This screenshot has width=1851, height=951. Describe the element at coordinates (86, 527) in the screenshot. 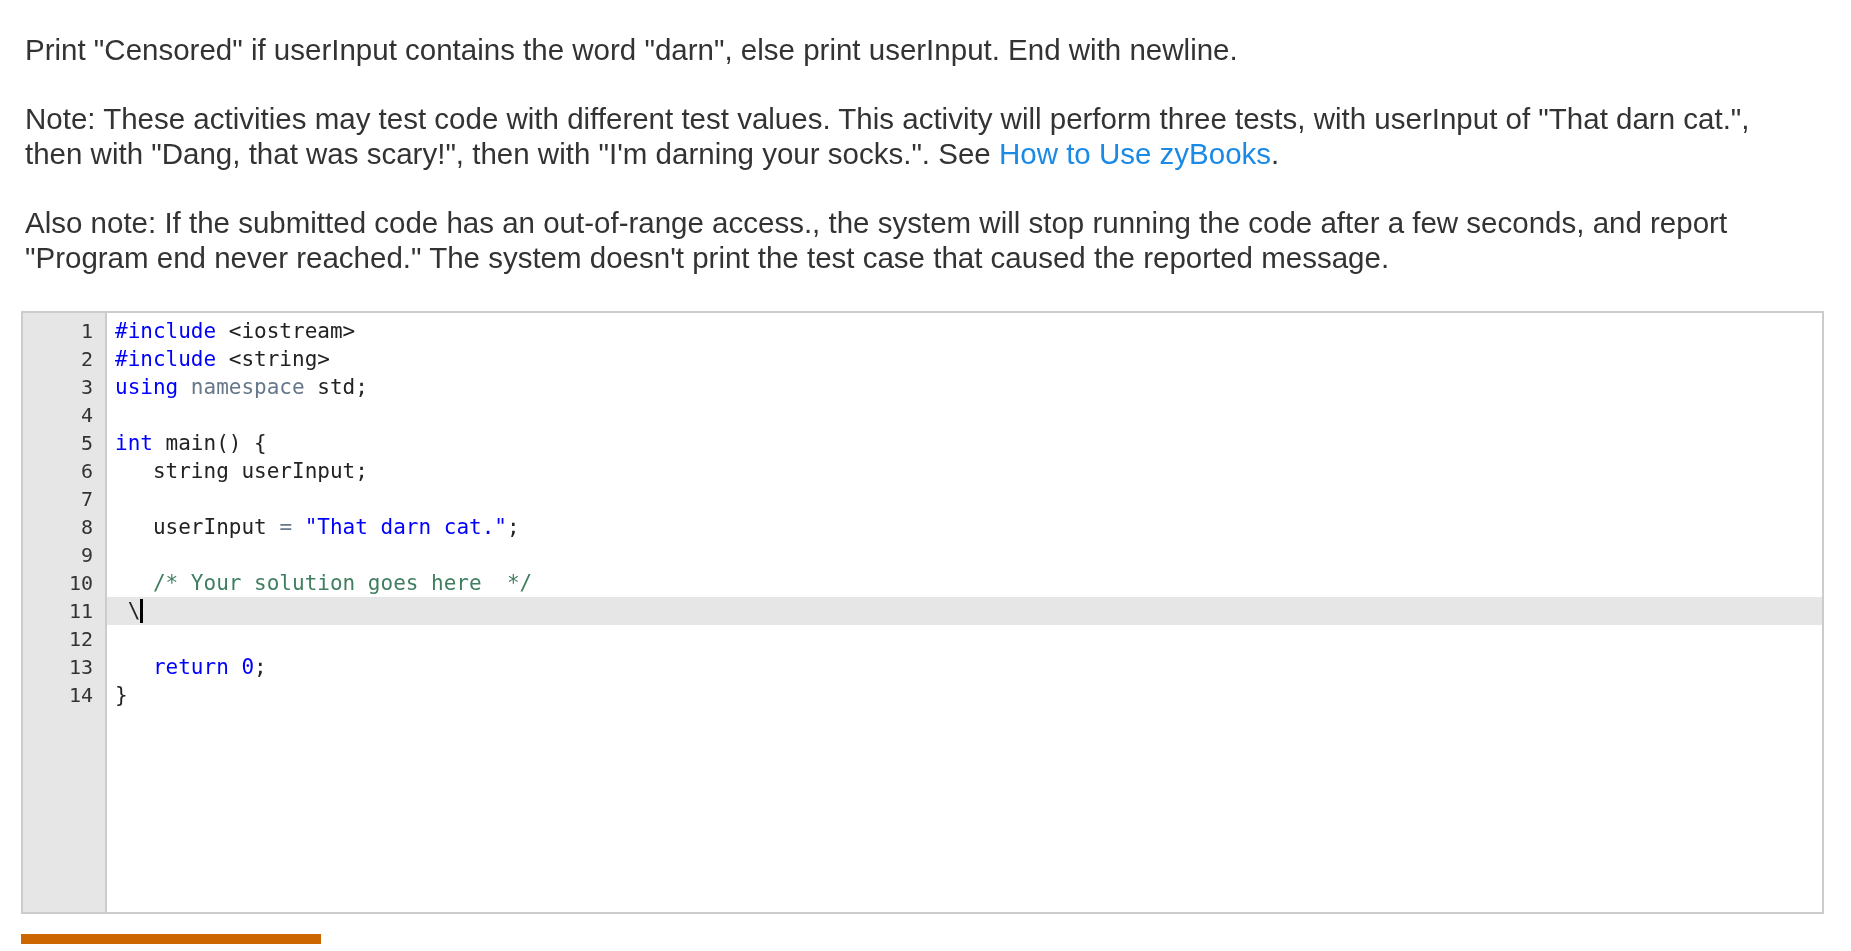

I see `line-number: 8` at that location.